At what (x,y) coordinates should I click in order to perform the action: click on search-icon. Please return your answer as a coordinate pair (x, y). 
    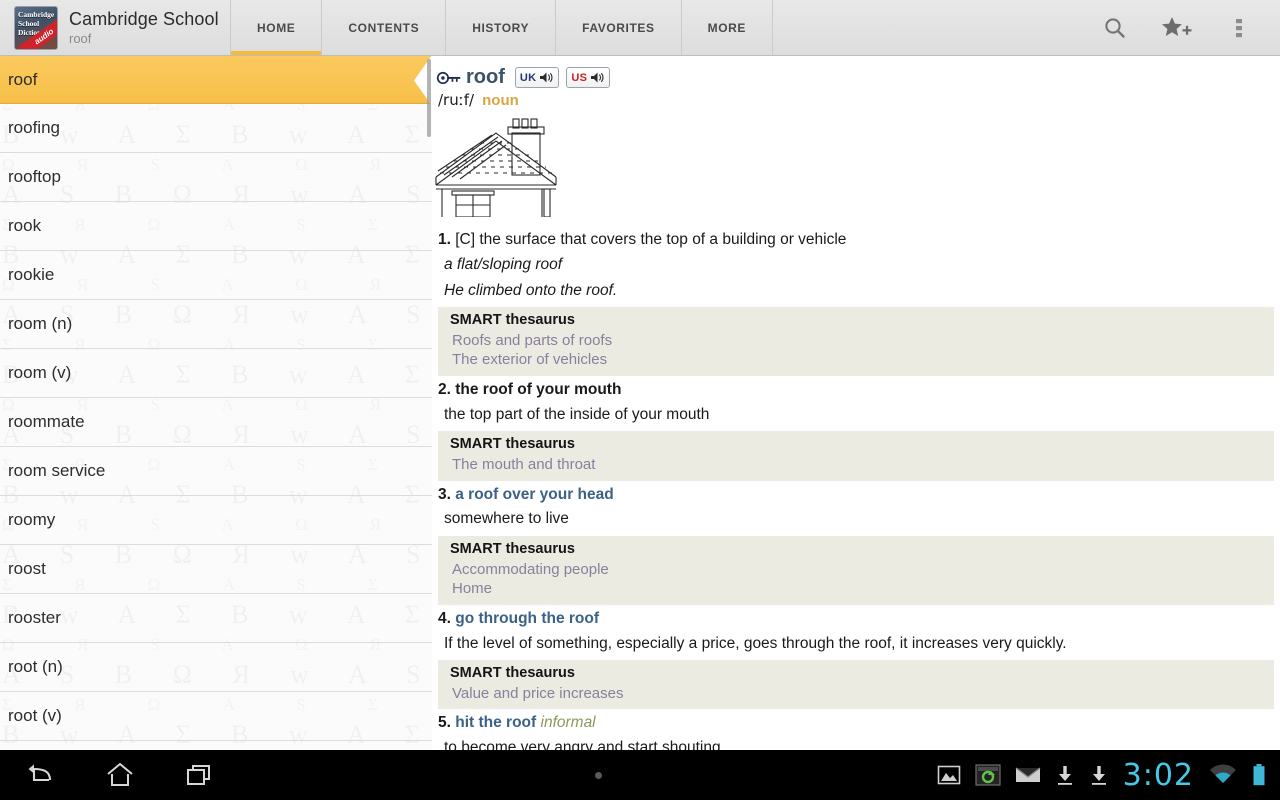
    Looking at the image, I should click on (1115, 27).